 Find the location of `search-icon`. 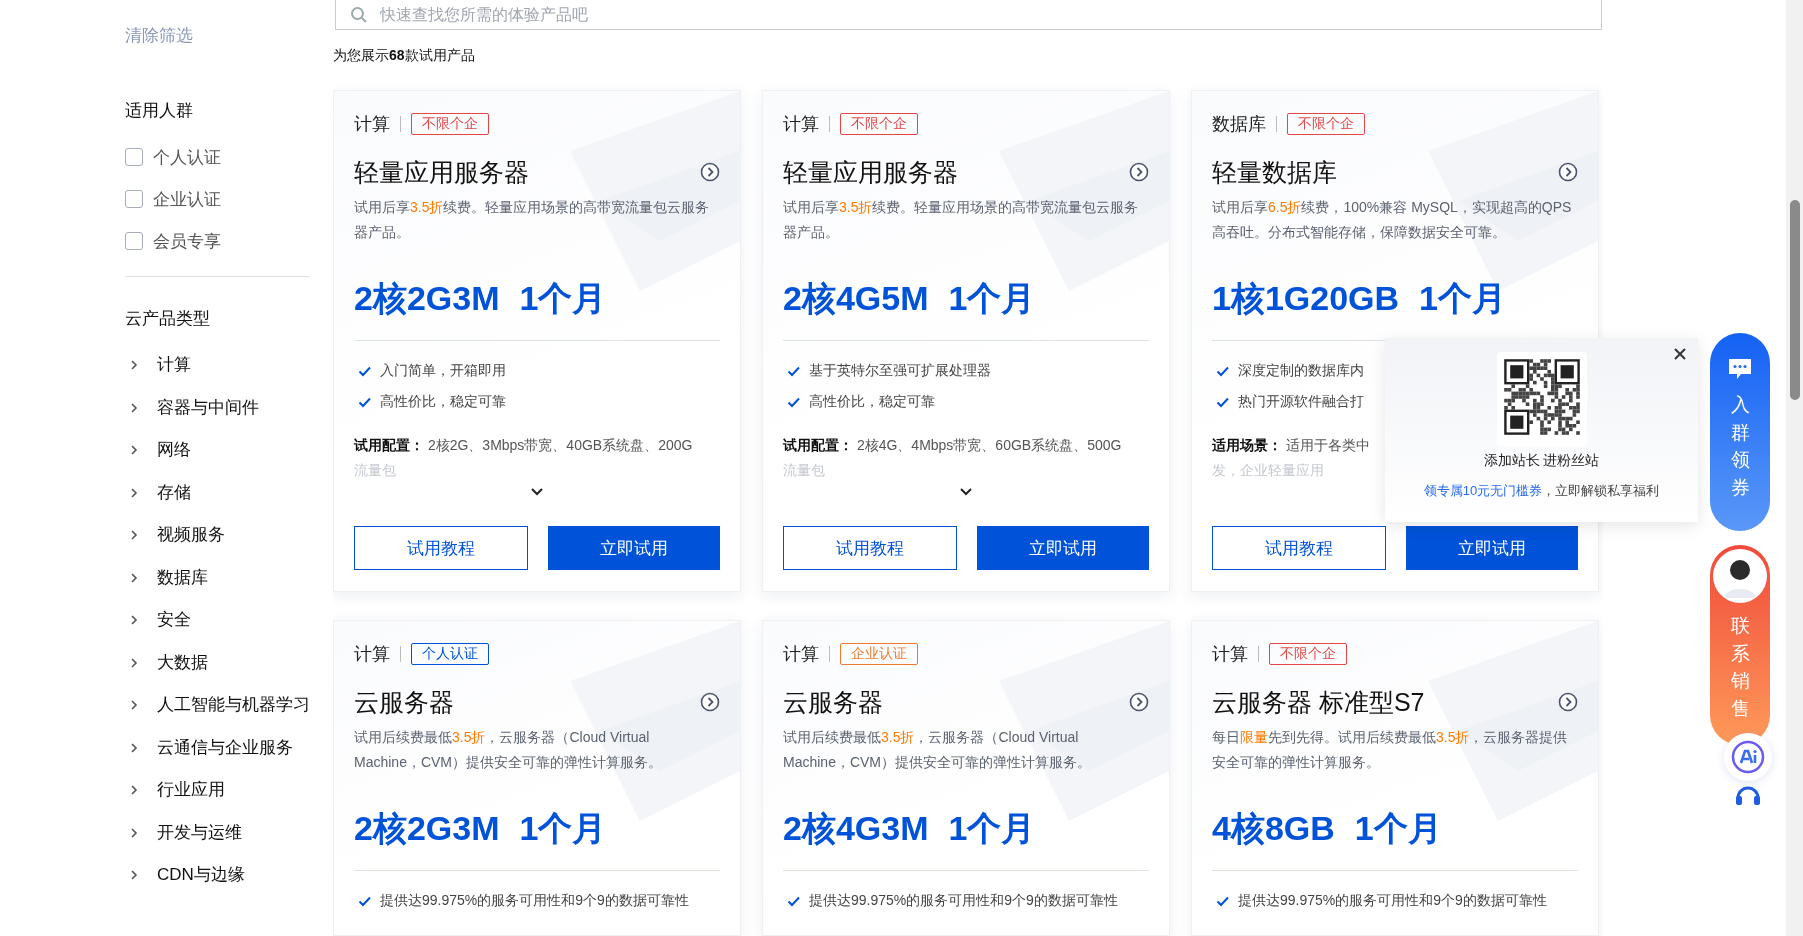

search-icon is located at coordinates (359, 14).